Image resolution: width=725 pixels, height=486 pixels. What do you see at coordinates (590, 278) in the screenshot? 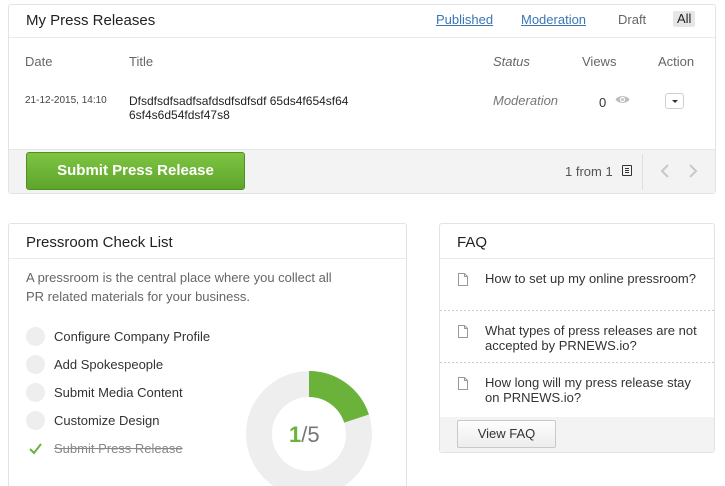
I see `faq-question: How to set up my online pressroom?` at bounding box center [590, 278].